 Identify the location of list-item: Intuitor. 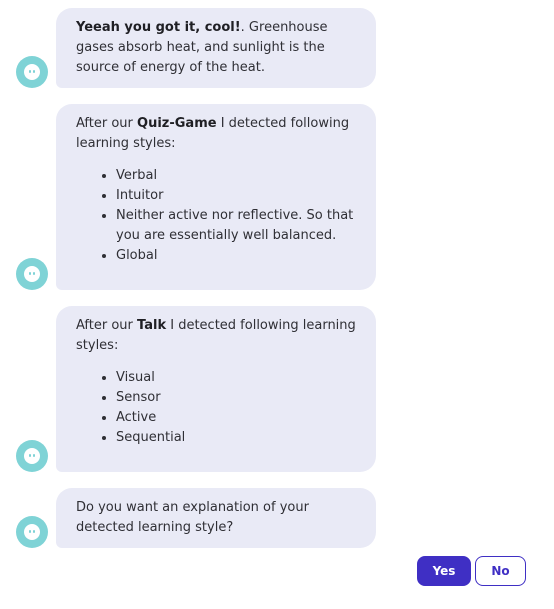
(236, 196).